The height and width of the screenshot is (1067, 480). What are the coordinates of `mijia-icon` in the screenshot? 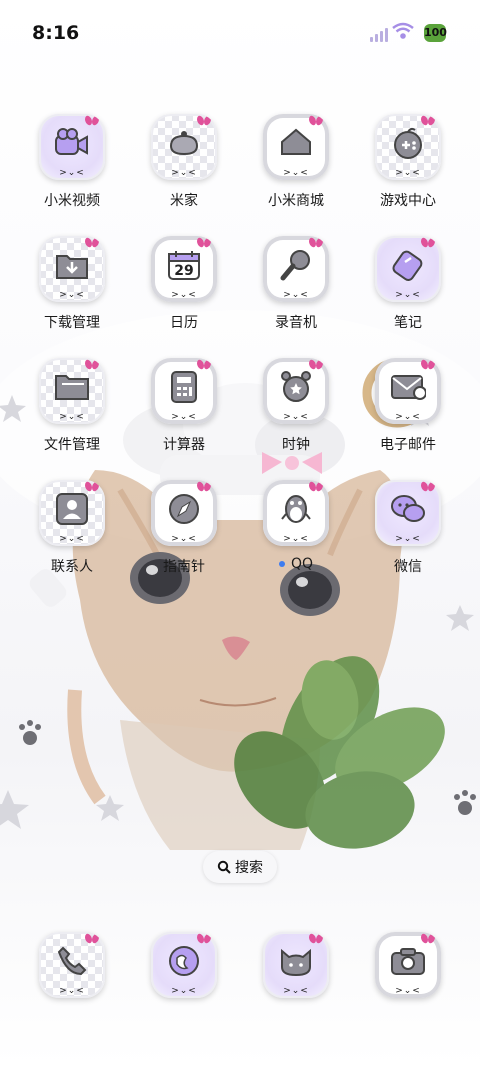 It's located at (184, 143).